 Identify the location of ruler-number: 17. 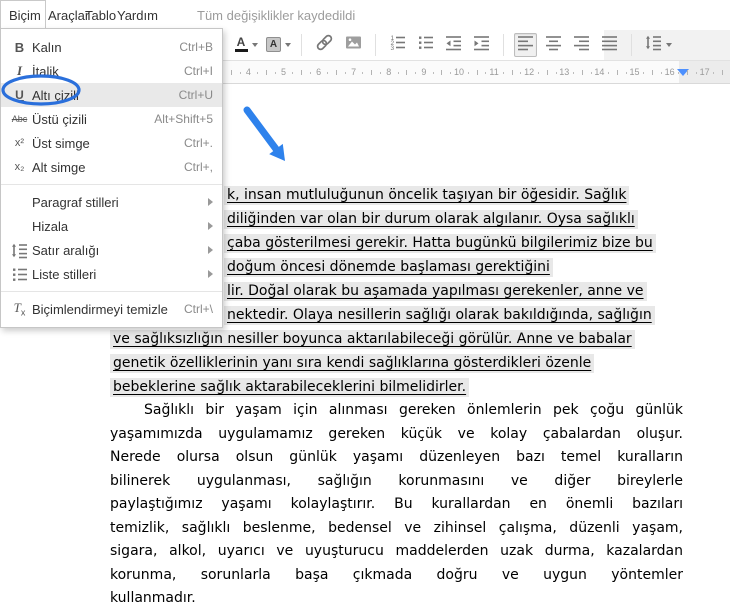
(704, 72).